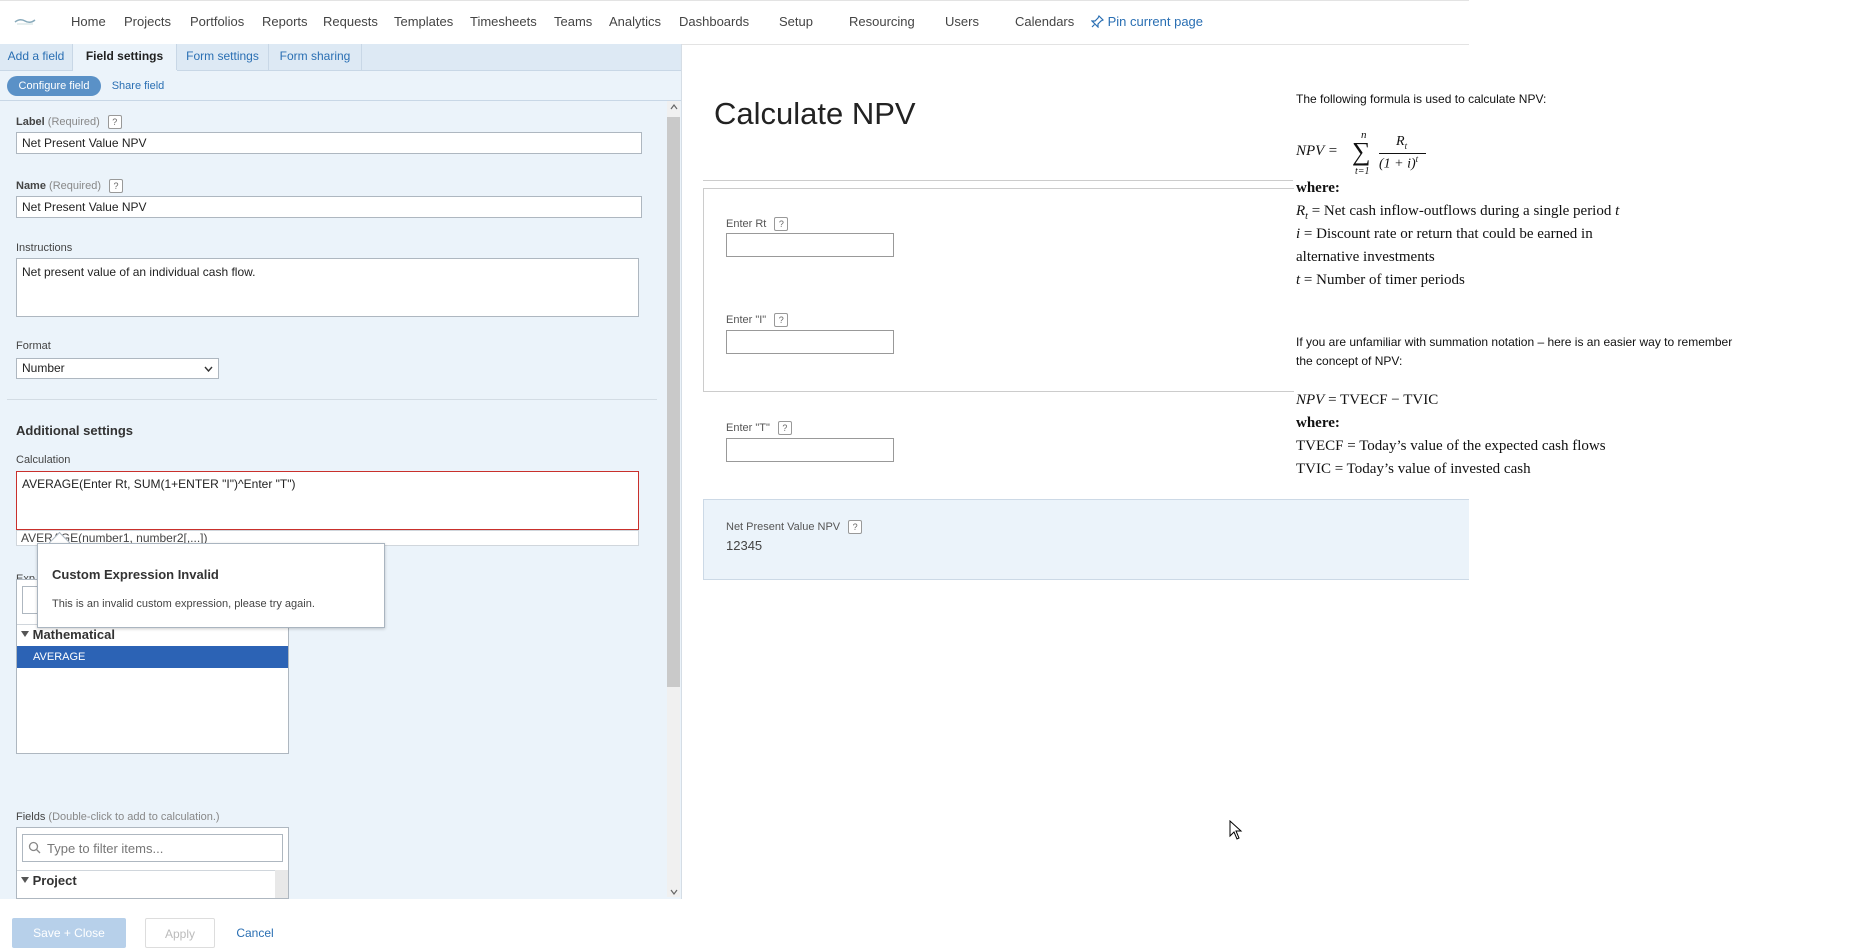  Describe the element at coordinates (69, 122) in the screenshot. I see `label-field-label: Label (Required)?` at that location.